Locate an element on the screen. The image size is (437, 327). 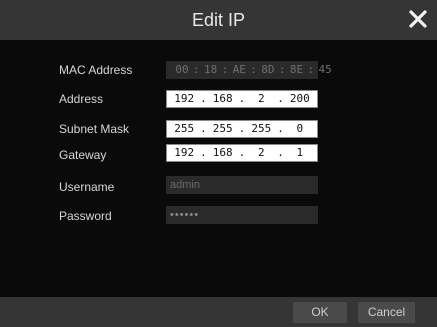
dialog-titlebar: Edit IP is located at coordinates (218, 20).